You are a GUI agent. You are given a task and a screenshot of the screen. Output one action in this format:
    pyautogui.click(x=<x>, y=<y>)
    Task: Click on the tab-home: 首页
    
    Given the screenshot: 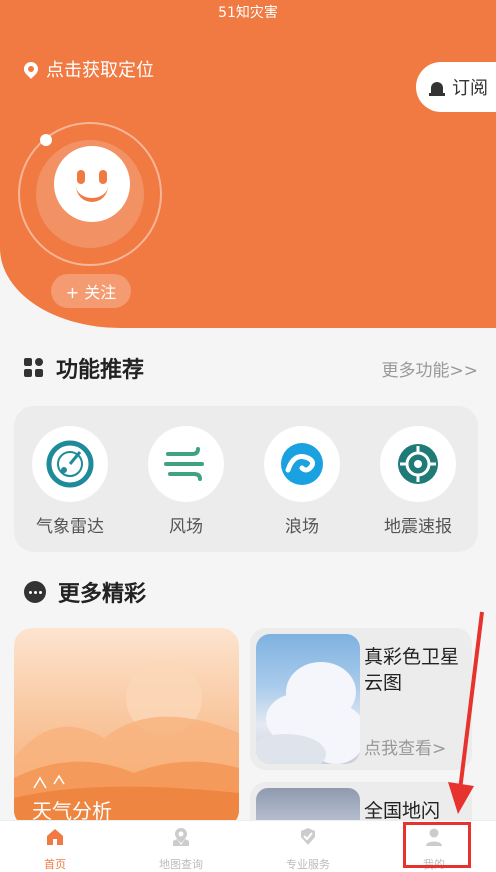 What is the action you would take?
    pyautogui.click(x=58, y=849)
    